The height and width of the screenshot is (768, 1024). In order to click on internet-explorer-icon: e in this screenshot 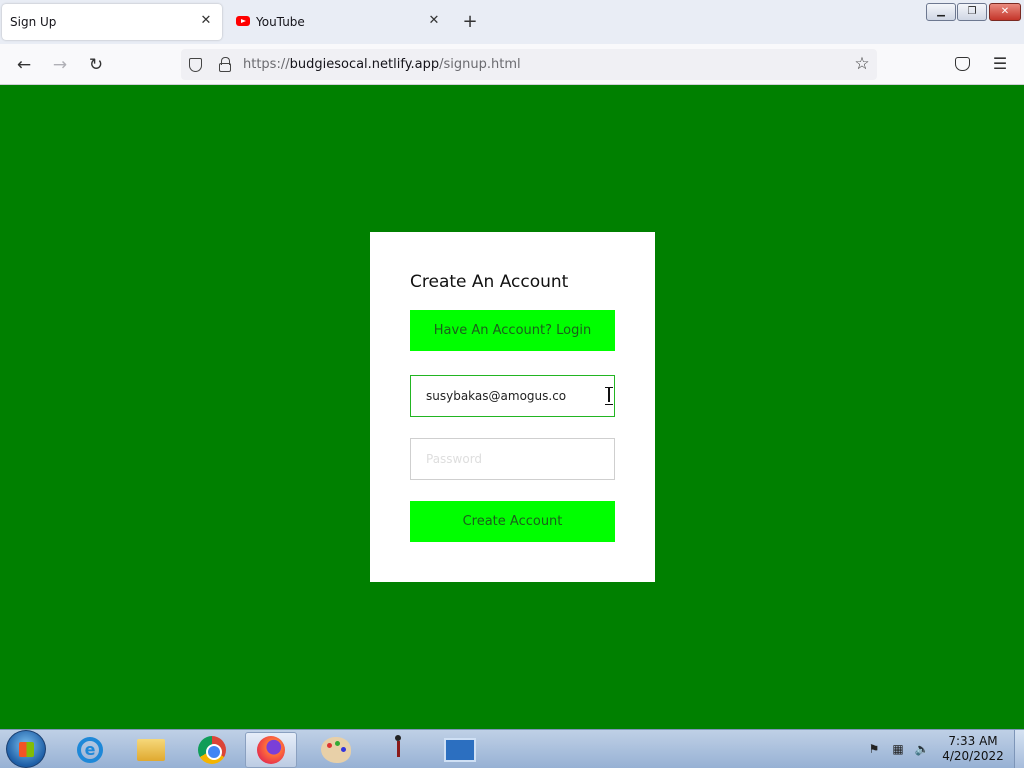, I will do `click(90, 750)`.